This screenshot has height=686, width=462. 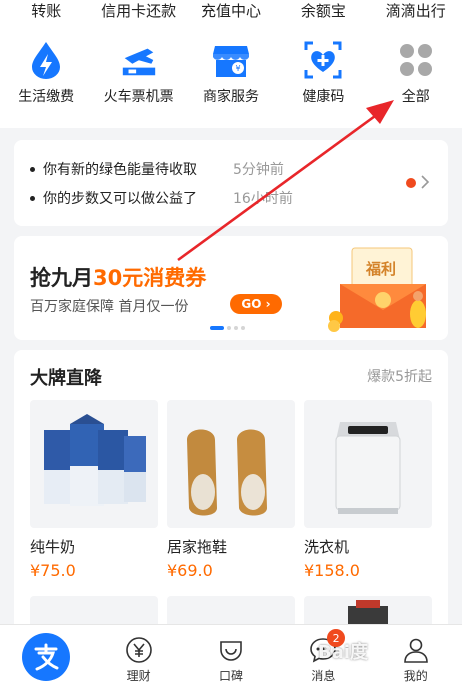 What do you see at coordinates (94, 464) in the screenshot?
I see `product-image-milk` at bounding box center [94, 464].